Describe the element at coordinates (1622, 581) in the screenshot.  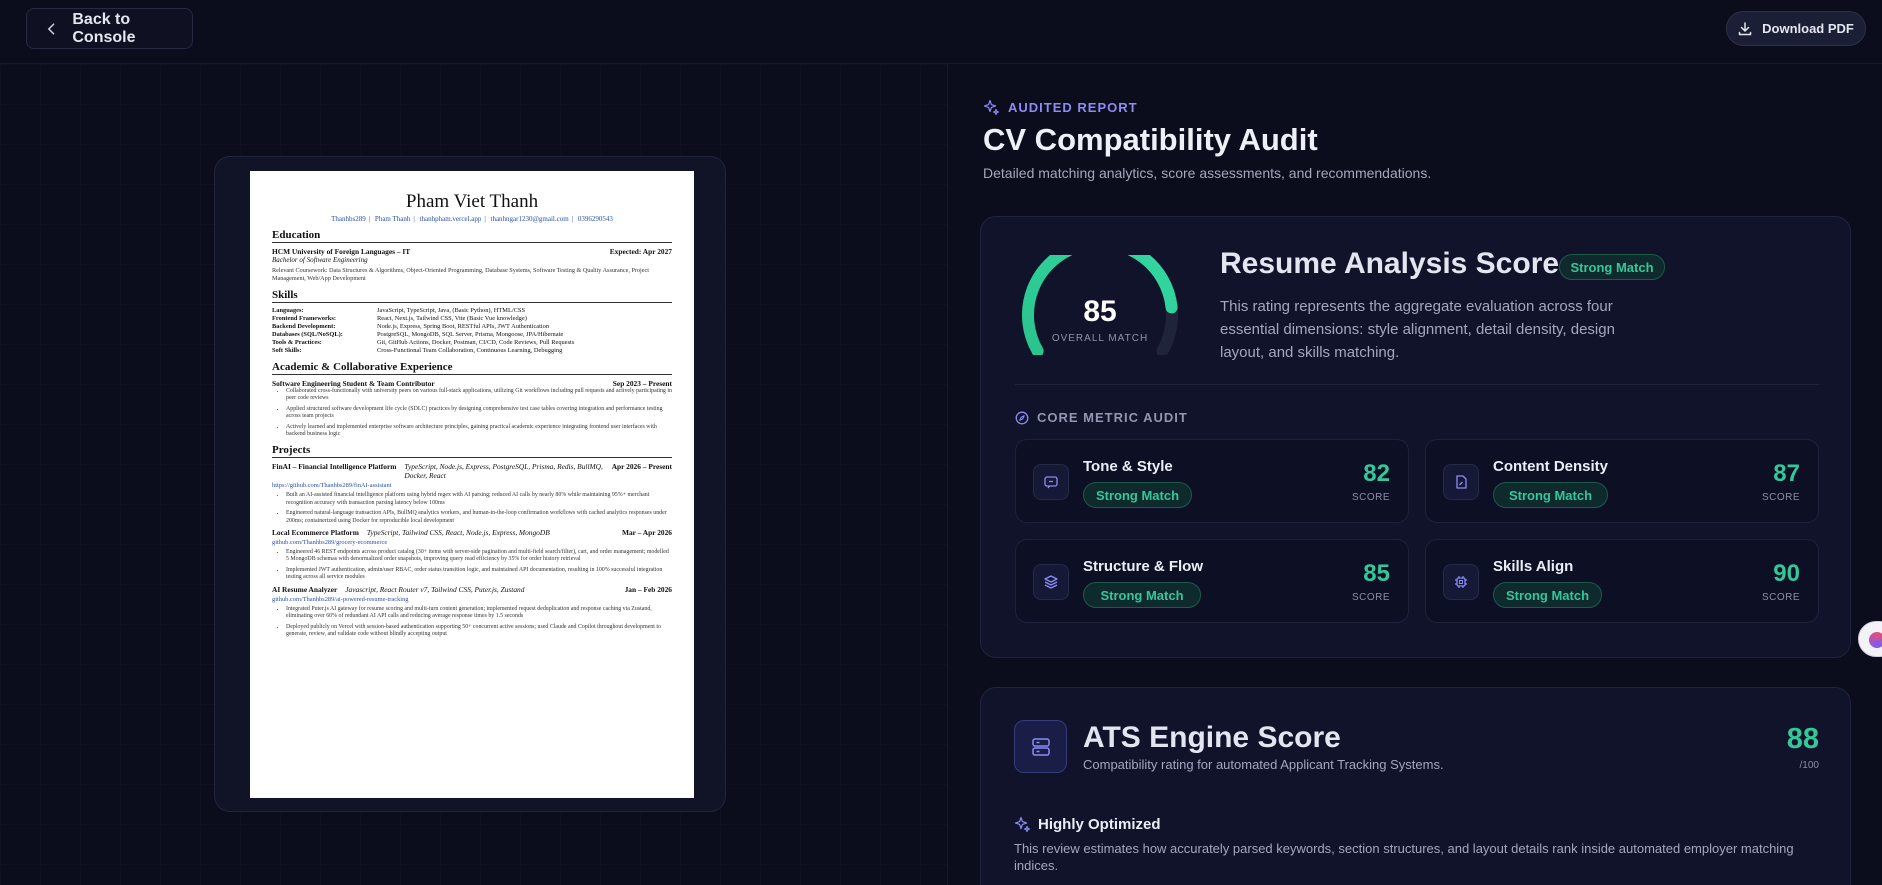
I see `metric-card-skills-align: Skills Align Strong Match 90 SCORE` at that location.